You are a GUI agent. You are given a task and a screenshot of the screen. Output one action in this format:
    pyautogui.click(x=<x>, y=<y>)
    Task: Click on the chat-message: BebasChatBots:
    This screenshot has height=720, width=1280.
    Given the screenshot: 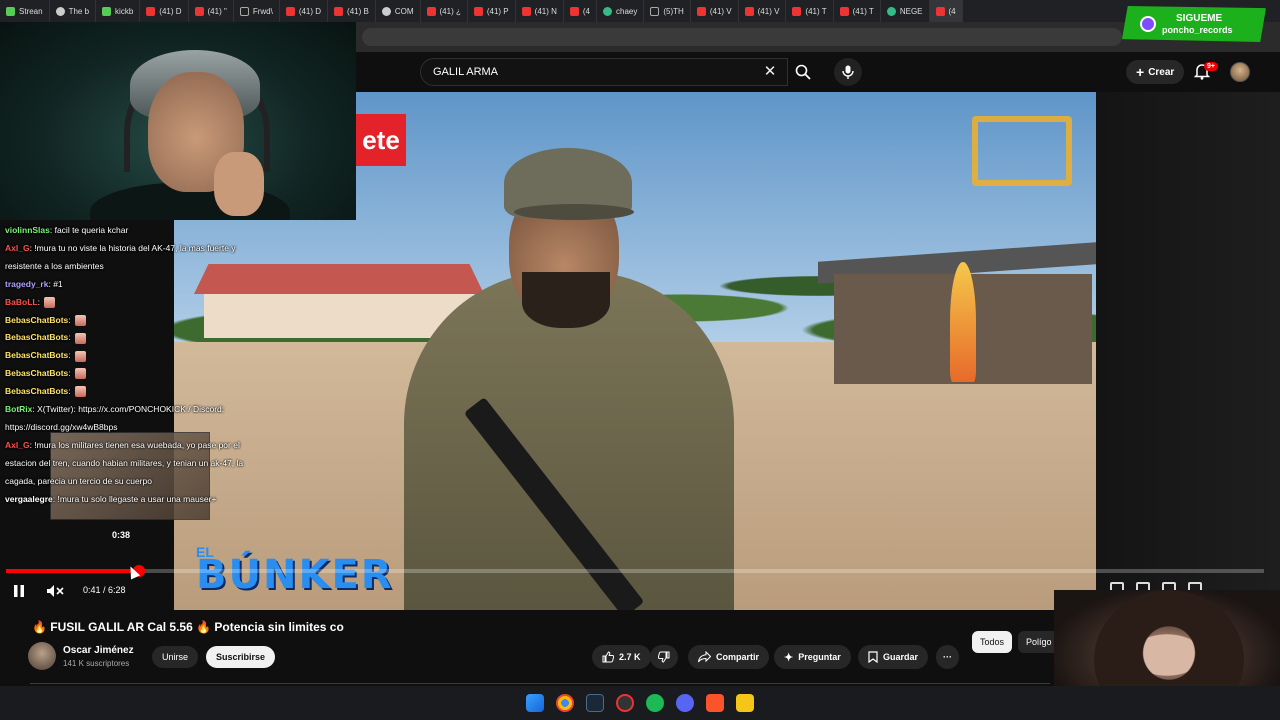 What is the action you would take?
    pyautogui.click(x=45, y=320)
    